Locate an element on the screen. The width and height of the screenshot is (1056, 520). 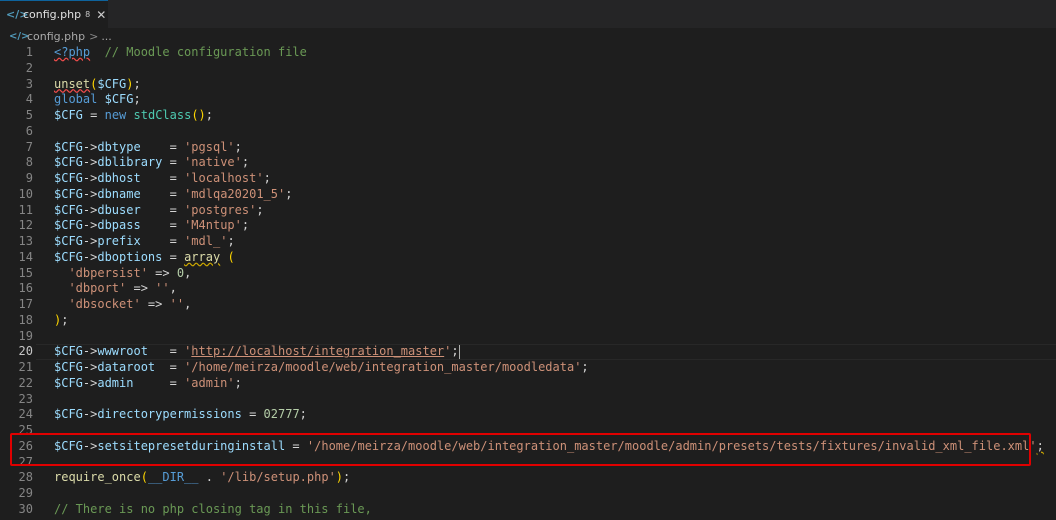
code-line: 23 is located at coordinates (528, 400).